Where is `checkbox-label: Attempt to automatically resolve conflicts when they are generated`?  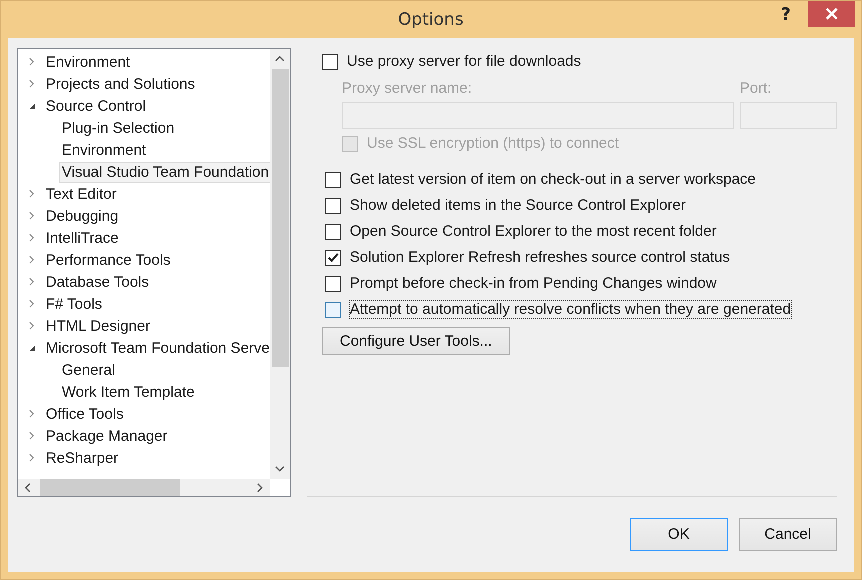
checkbox-label: Attempt to automatically resolve conflicts when they are generated is located at coordinates (571, 309).